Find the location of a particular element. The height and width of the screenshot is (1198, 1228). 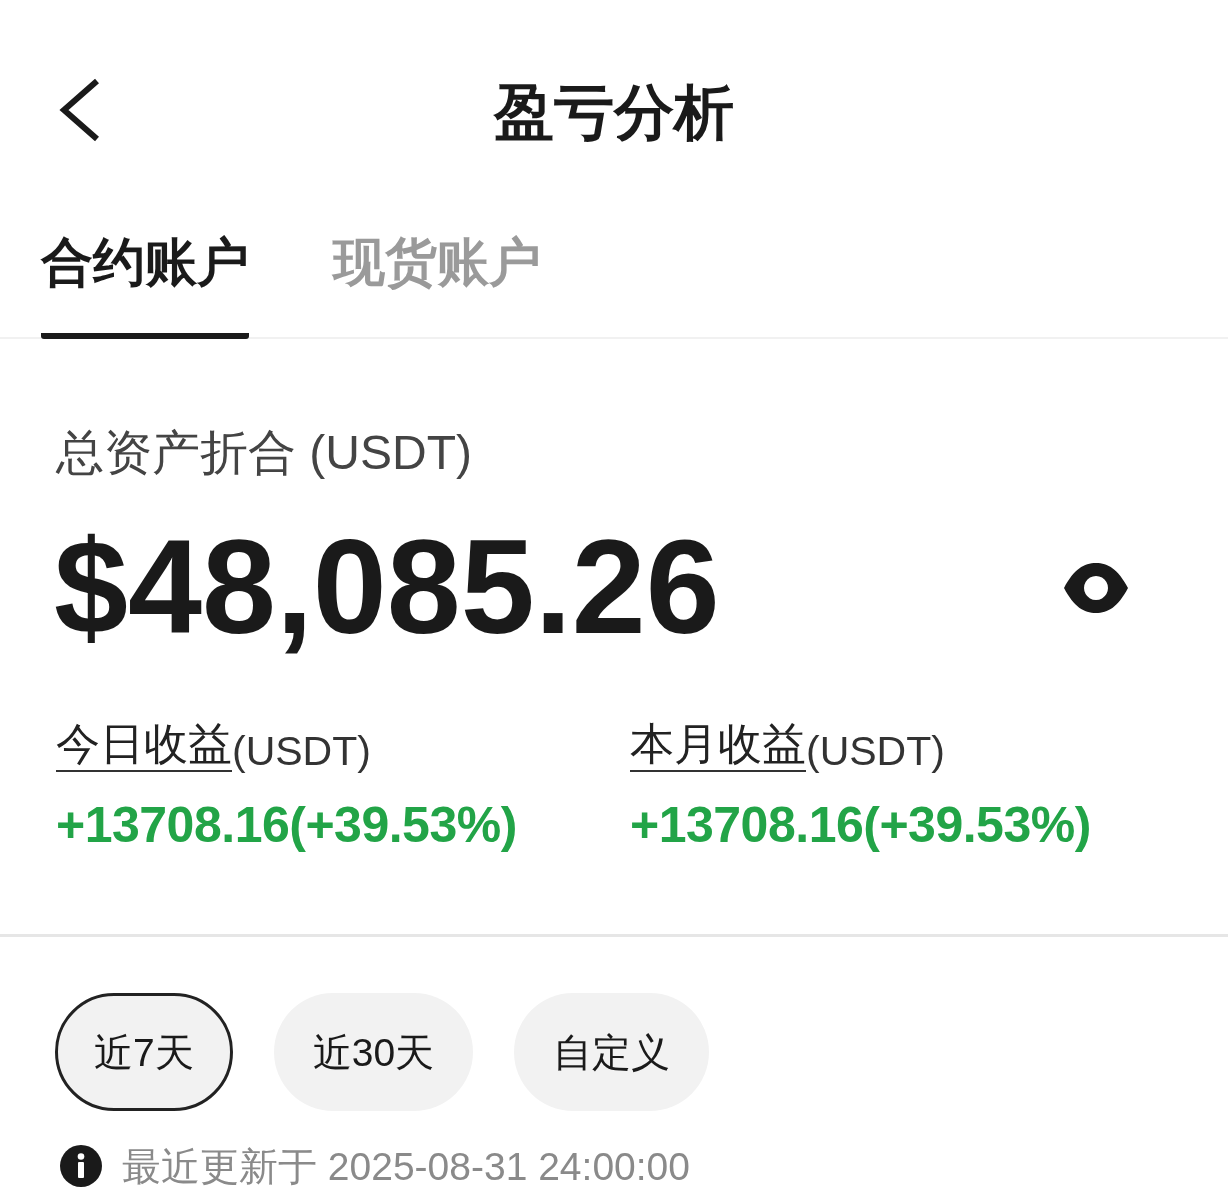

page-title: 盈亏分析 is located at coordinates (614, 113).